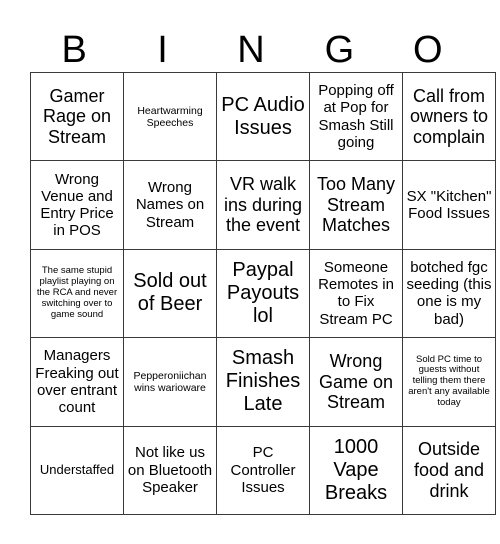  I want to click on bingo-cell-text: Not like us on Bluetooth Speaker, so click(170, 470).